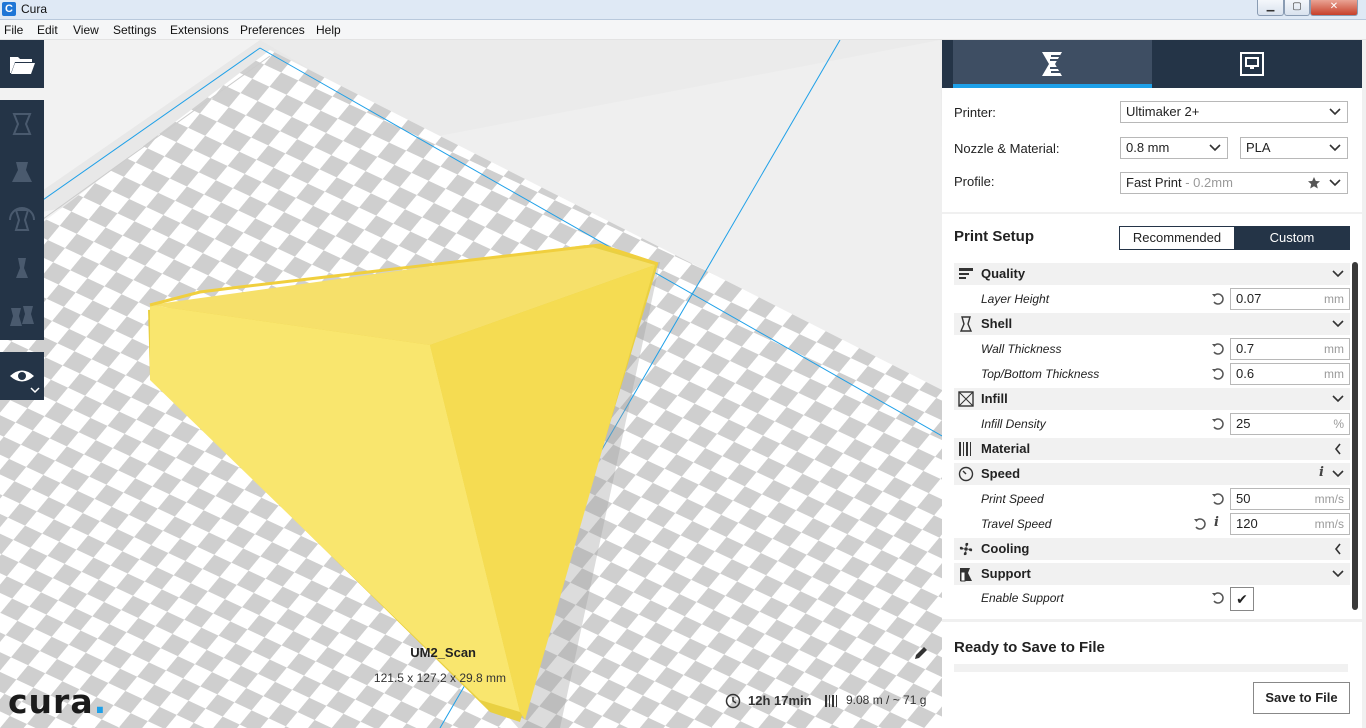  What do you see at coordinates (1152, 399) in the screenshot?
I see `category-infill: Infill` at bounding box center [1152, 399].